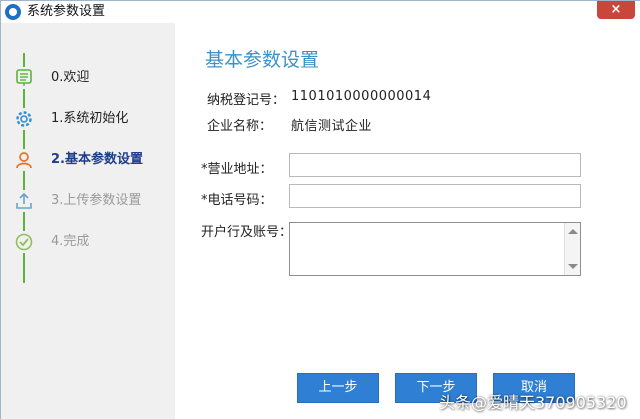  Describe the element at coordinates (97, 159) in the screenshot. I see `step-label: 2.基本参数设置` at that location.